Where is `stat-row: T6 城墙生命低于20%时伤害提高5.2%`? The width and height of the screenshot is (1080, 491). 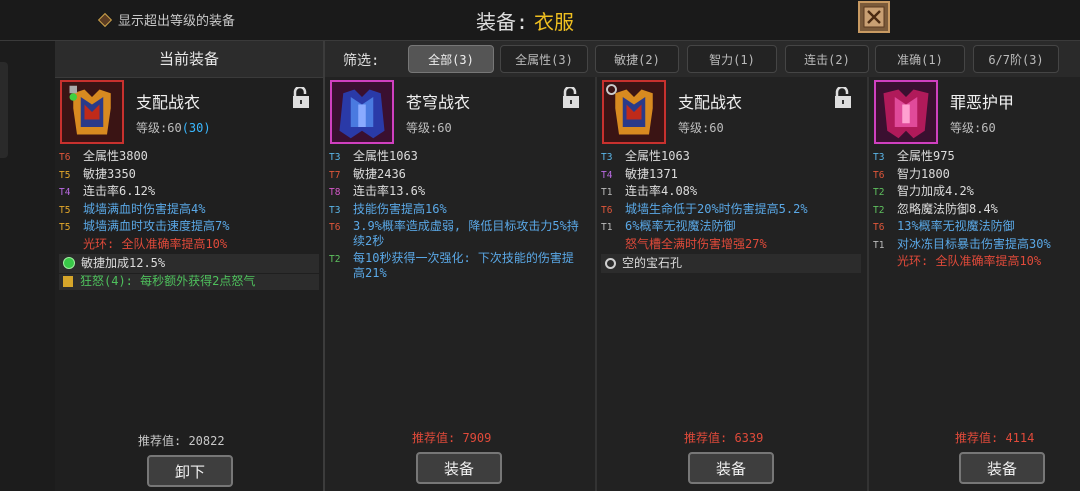
stat-row: T6 城墙生命低于20%时伤害提高5.2% is located at coordinates (731, 210).